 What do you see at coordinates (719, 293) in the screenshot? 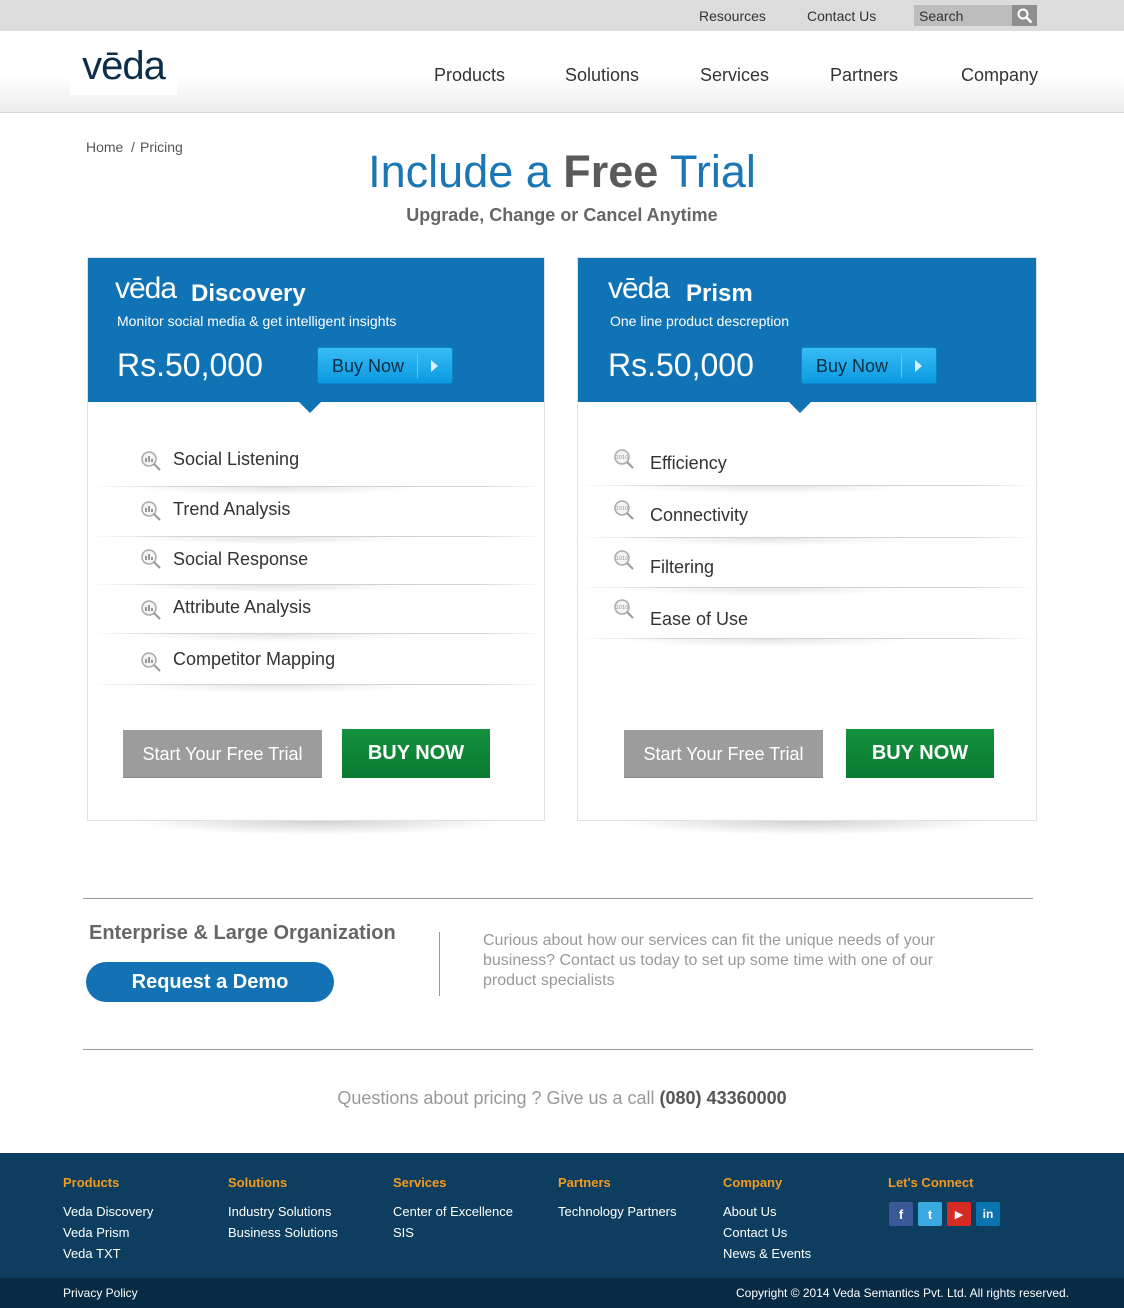
I see `product-name: Prism` at bounding box center [719, 293].